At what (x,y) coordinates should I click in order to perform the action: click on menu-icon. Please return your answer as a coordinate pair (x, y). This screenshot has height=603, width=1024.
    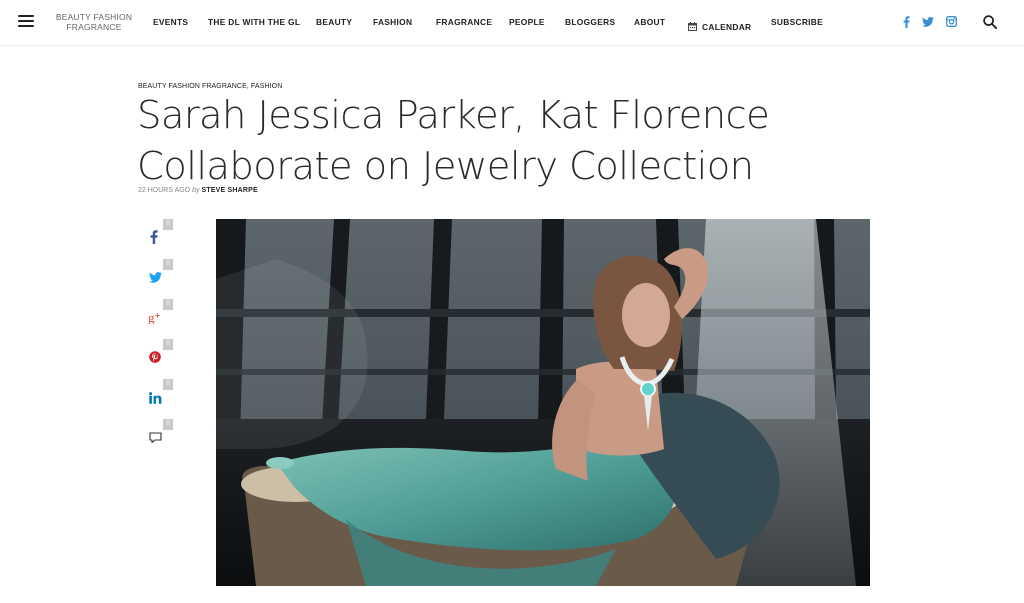
    Looking at the image, I should click on (26, 21).